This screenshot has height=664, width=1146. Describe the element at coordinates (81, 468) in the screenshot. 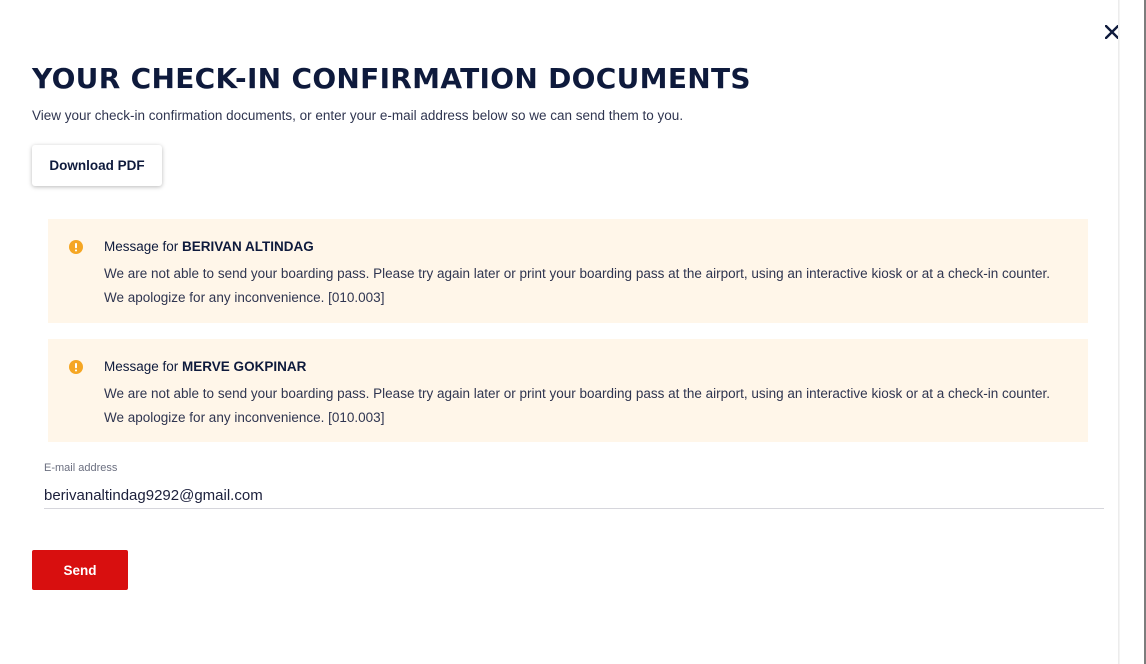

I see `email-field-label: E-mail address` at that location.